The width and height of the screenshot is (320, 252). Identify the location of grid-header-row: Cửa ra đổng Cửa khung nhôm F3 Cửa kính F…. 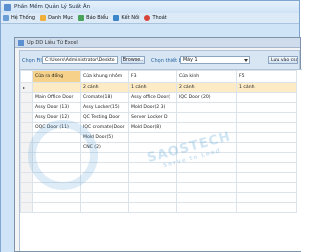
(158, 76).